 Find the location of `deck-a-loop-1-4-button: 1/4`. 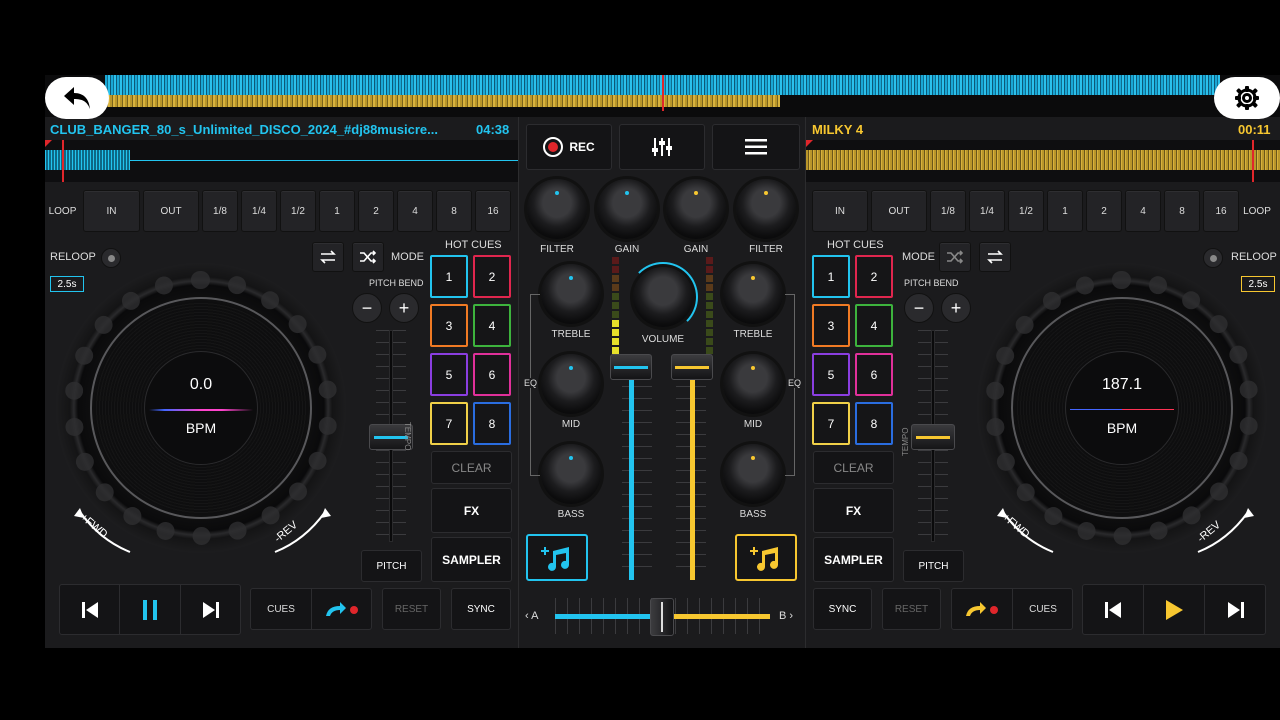

deck-a-loop-1-4-button: 1/4 is located at coordinates (259, 211).